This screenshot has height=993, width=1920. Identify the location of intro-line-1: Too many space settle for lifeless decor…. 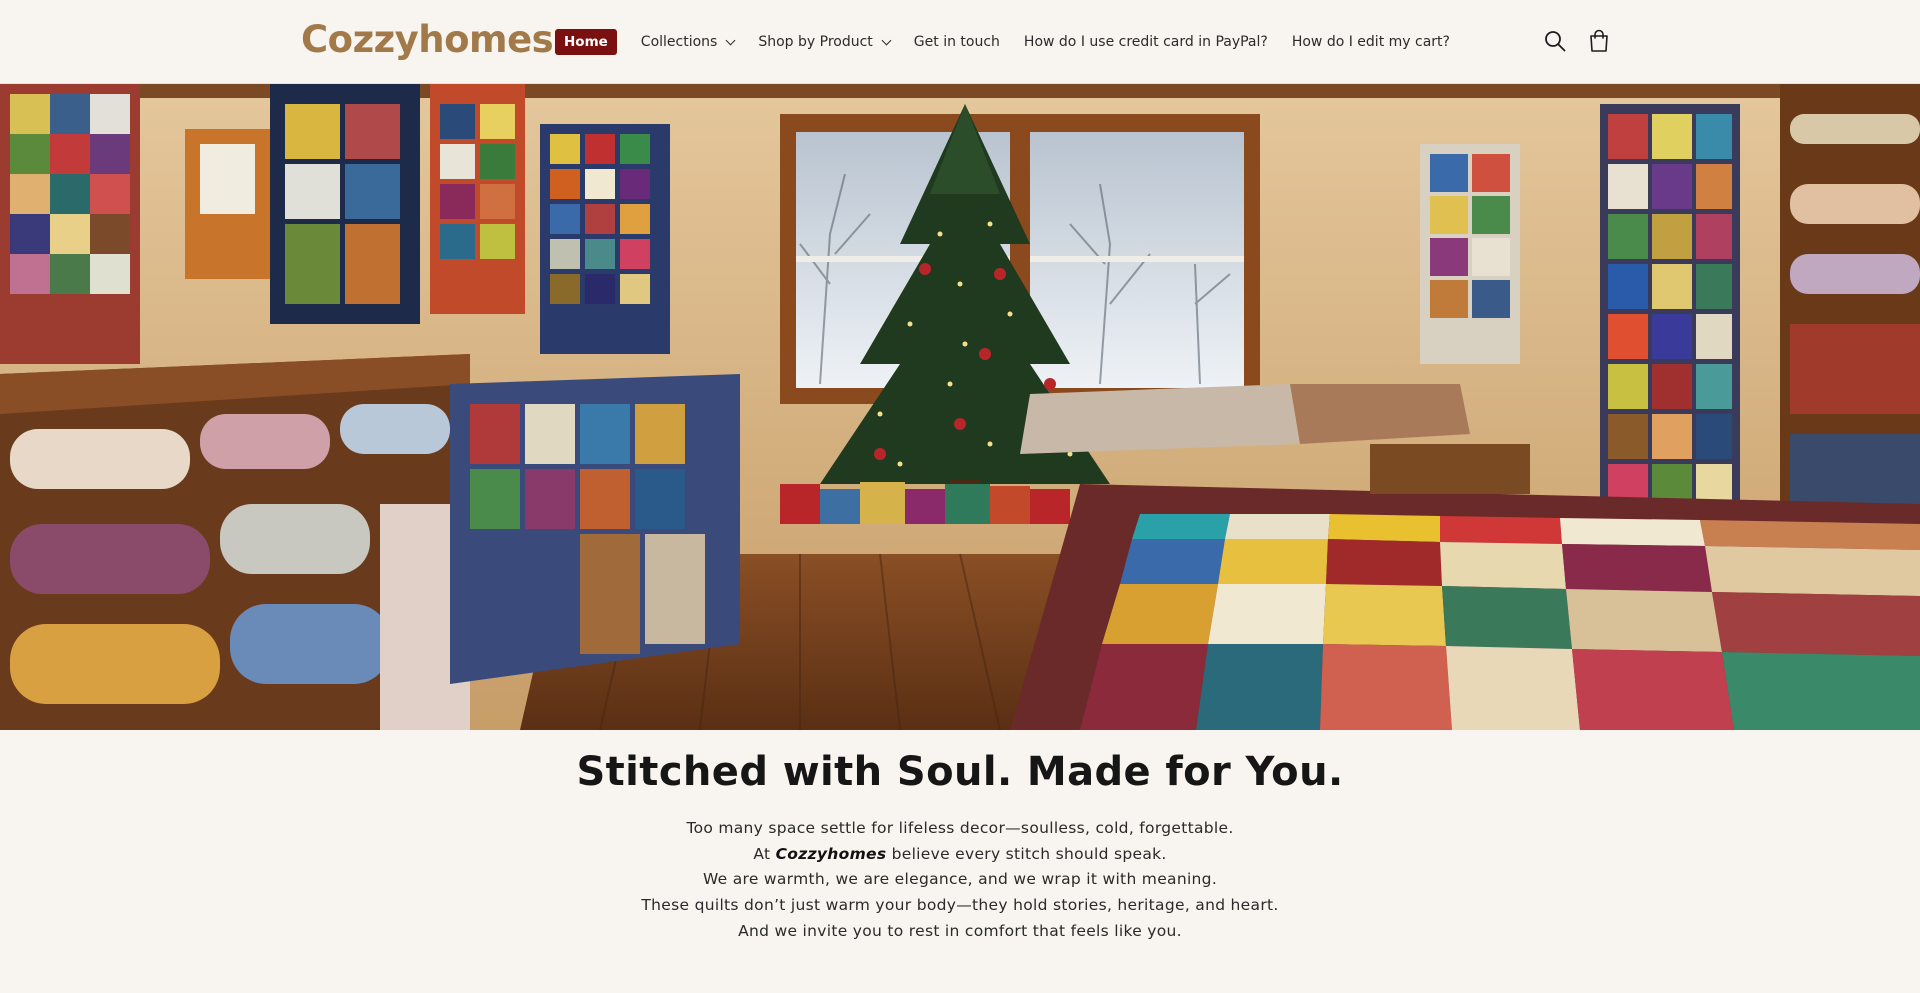
(960, 828).